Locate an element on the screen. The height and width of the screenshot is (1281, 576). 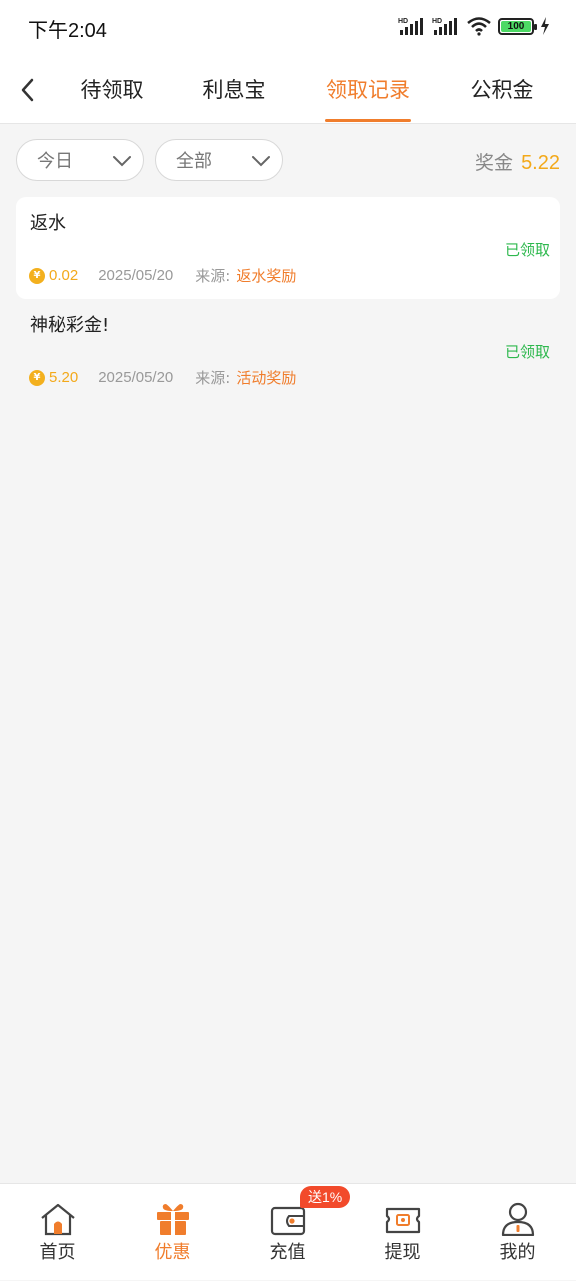
record-item: 返水 已领取 ¥ 0.02 2025/05/20 来源: 返水奖励 is located at coordinates (288, 248).